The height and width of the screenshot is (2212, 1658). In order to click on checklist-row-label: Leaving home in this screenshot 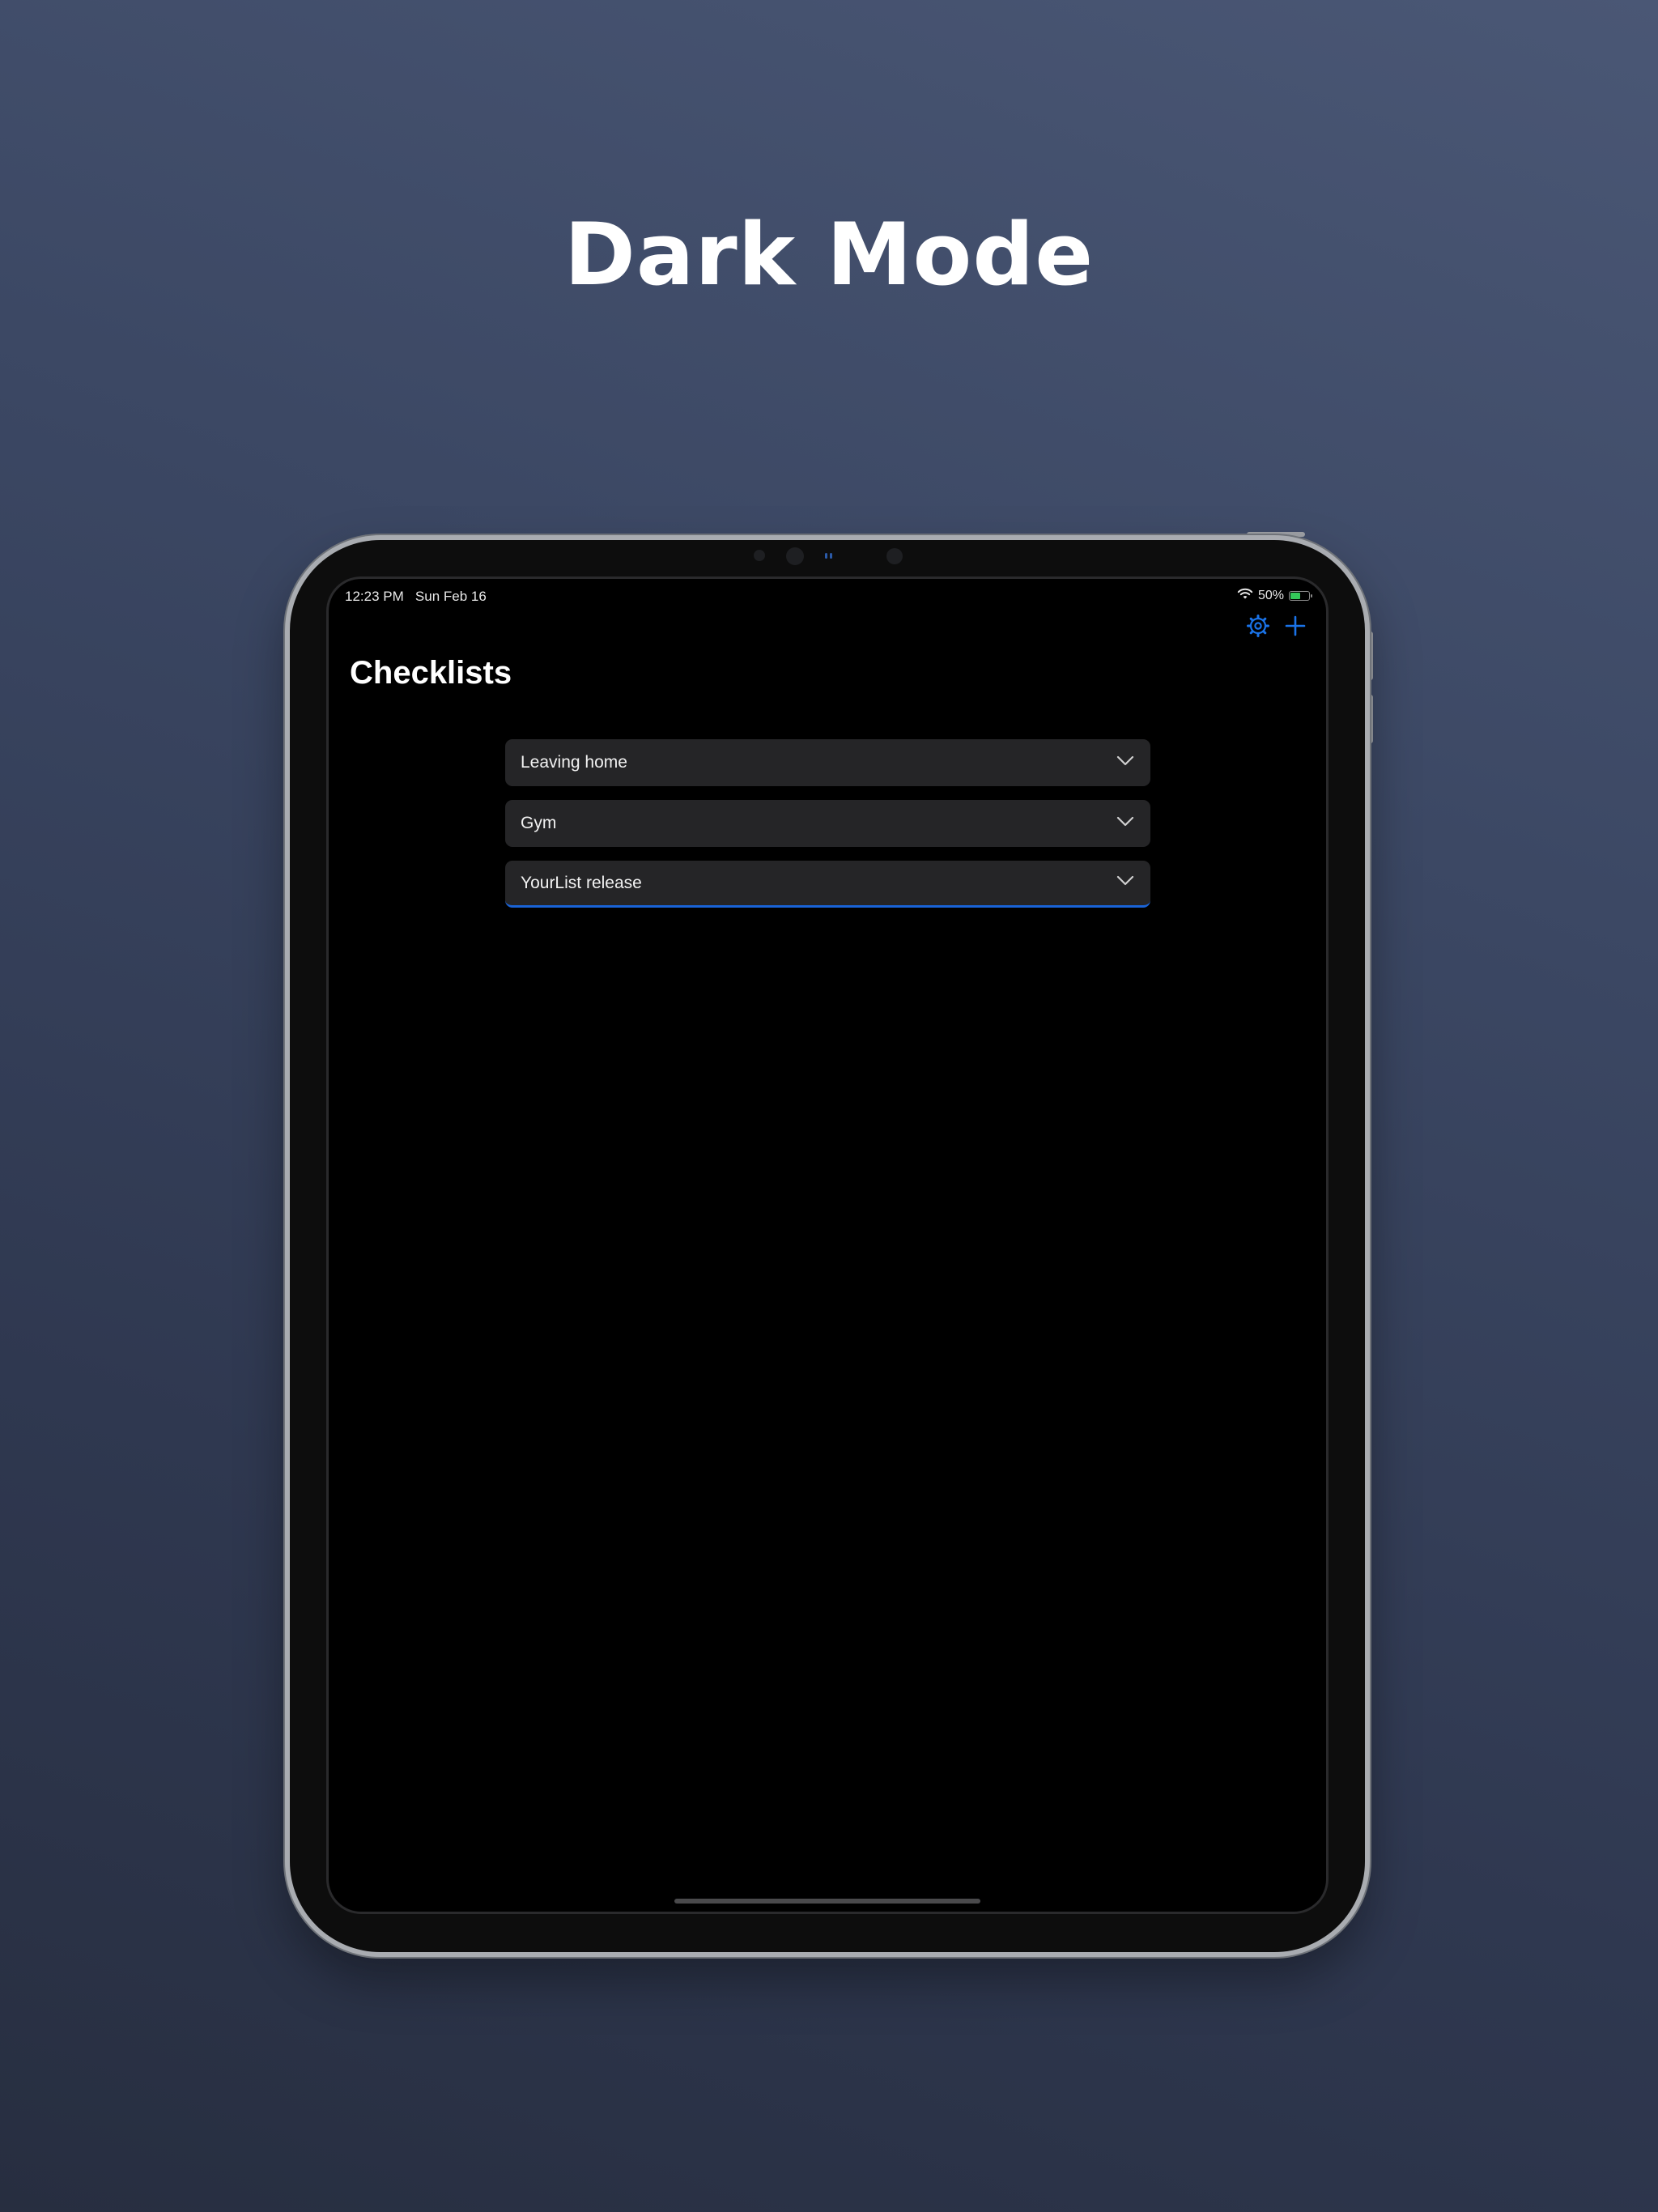, I will do `click(574, 762)`.